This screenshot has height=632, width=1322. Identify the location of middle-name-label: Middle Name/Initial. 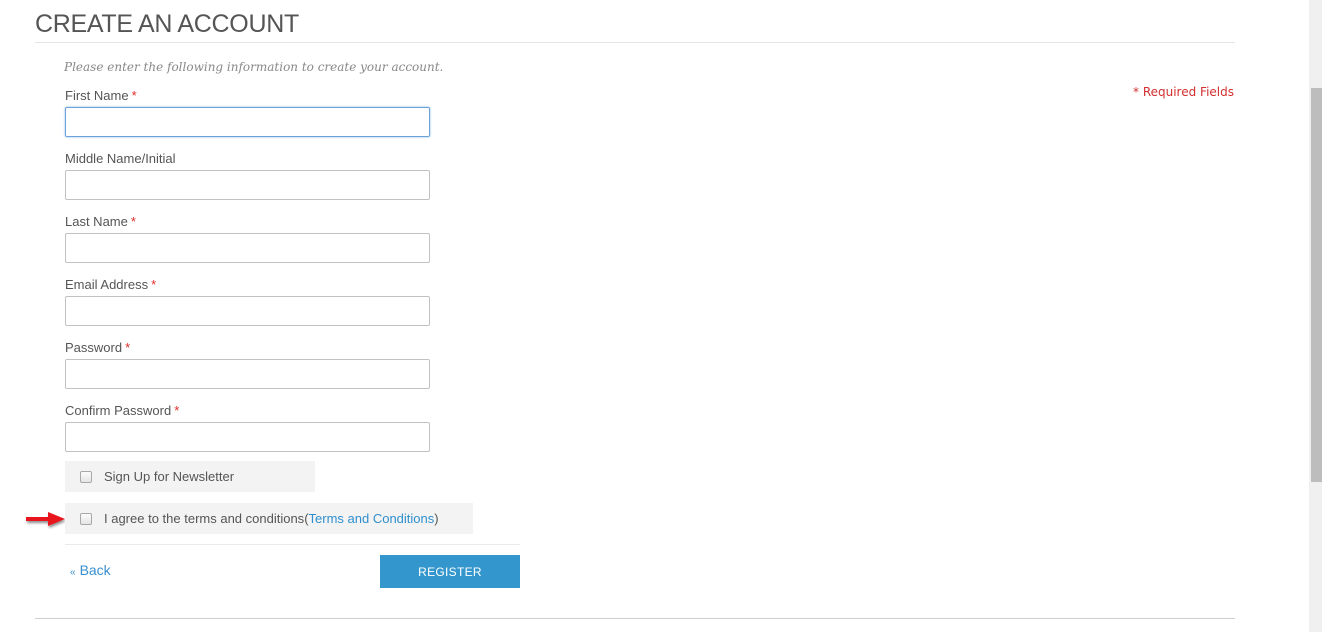
(120, 158).